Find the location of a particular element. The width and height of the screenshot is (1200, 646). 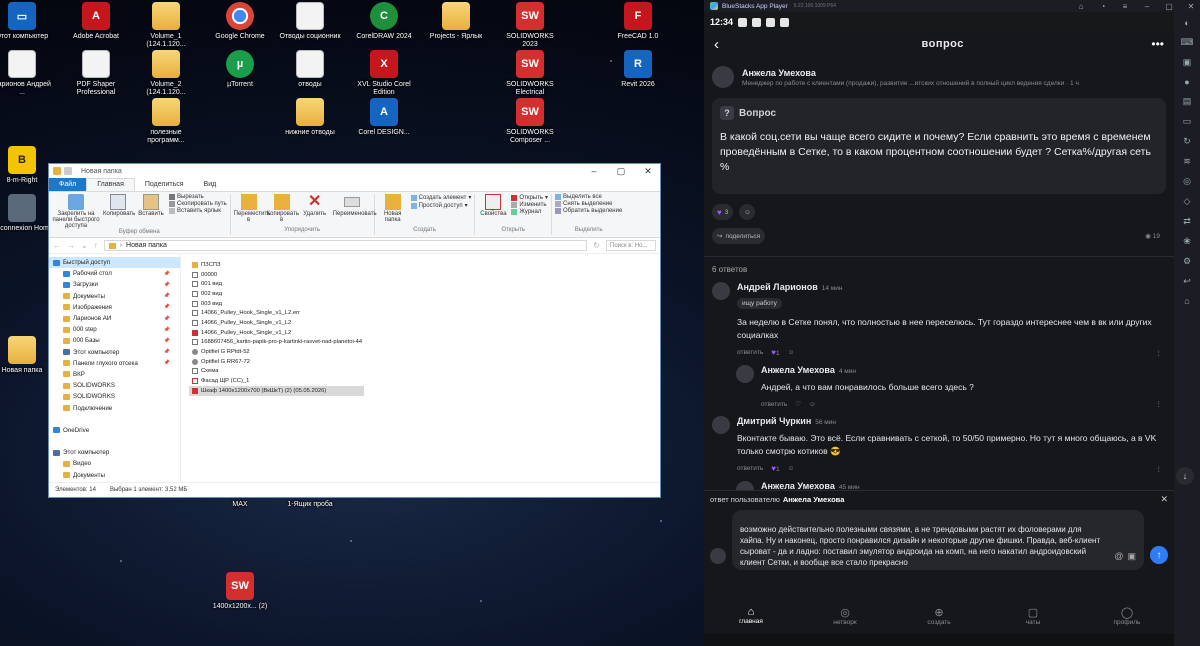

file-row: Optifiel G RPtdt-52 is located at coordinates (276, 352).